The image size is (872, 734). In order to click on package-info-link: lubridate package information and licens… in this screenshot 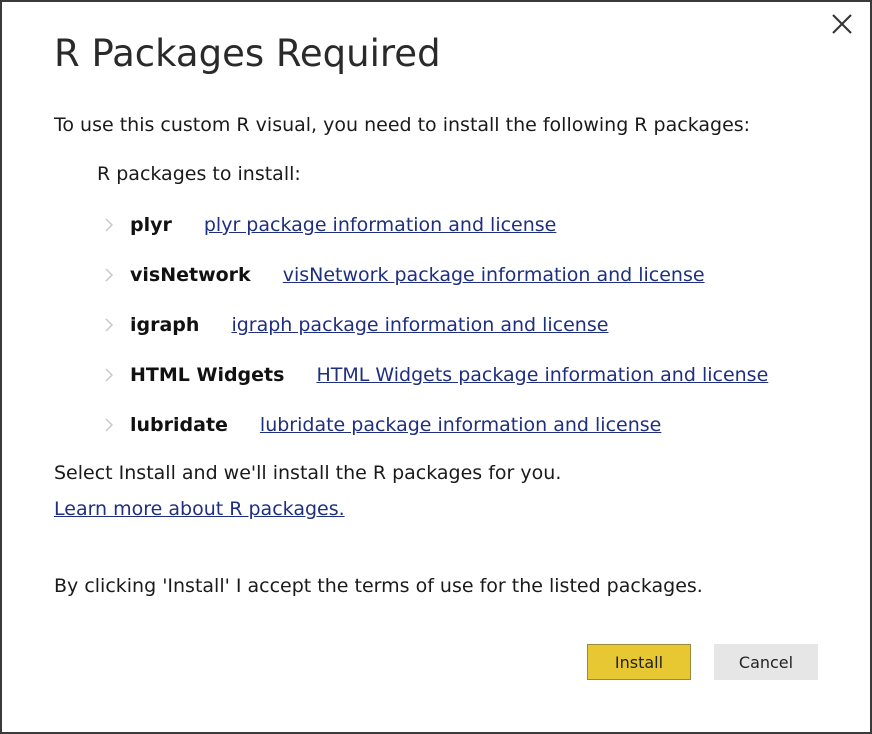, I will do `click(460, 425)`.